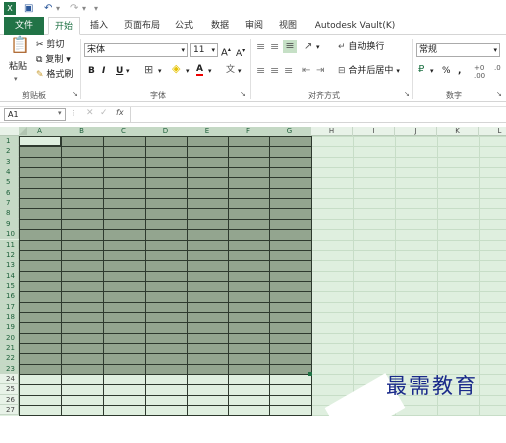 This screenshot has width=506, height=443. I want to click on customize-toolbar-icon: ▾, so click(96, 8).